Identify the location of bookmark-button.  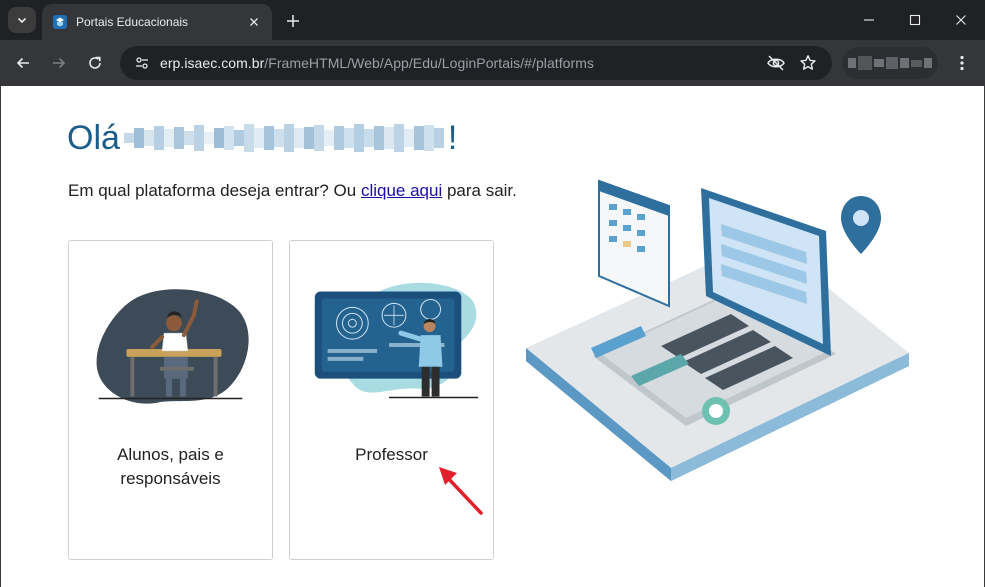
(808, 63).